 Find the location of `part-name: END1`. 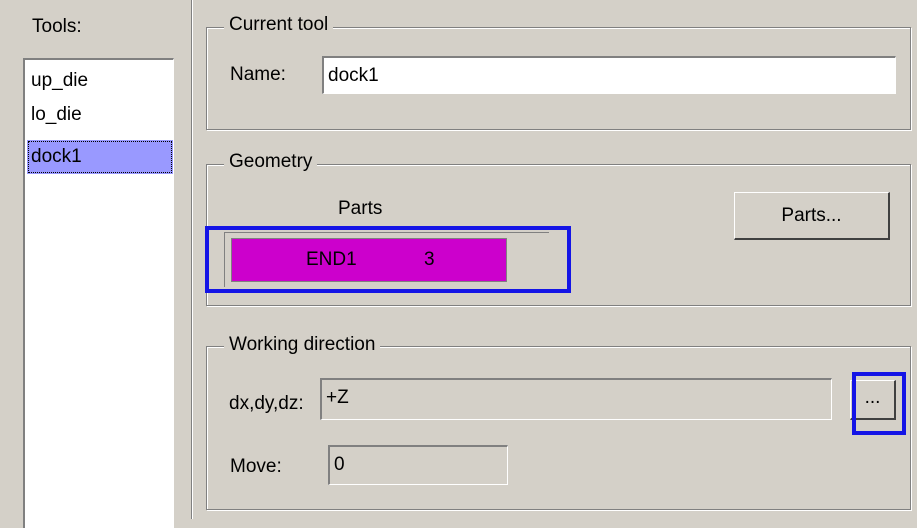

part-name: END1 is located at coordinates (331, 259).